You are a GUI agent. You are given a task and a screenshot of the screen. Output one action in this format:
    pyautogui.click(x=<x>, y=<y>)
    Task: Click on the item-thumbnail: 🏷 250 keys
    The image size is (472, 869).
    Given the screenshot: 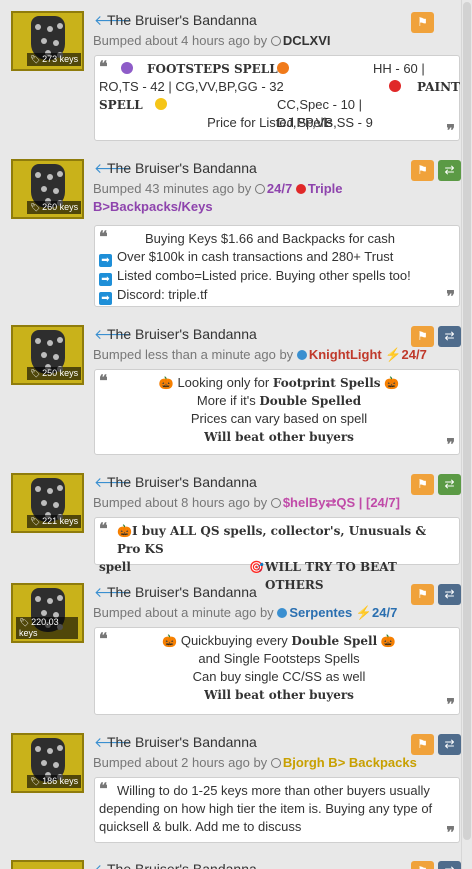 What is the action you would take?
    pyautogui.click(x=47, y=355)
    